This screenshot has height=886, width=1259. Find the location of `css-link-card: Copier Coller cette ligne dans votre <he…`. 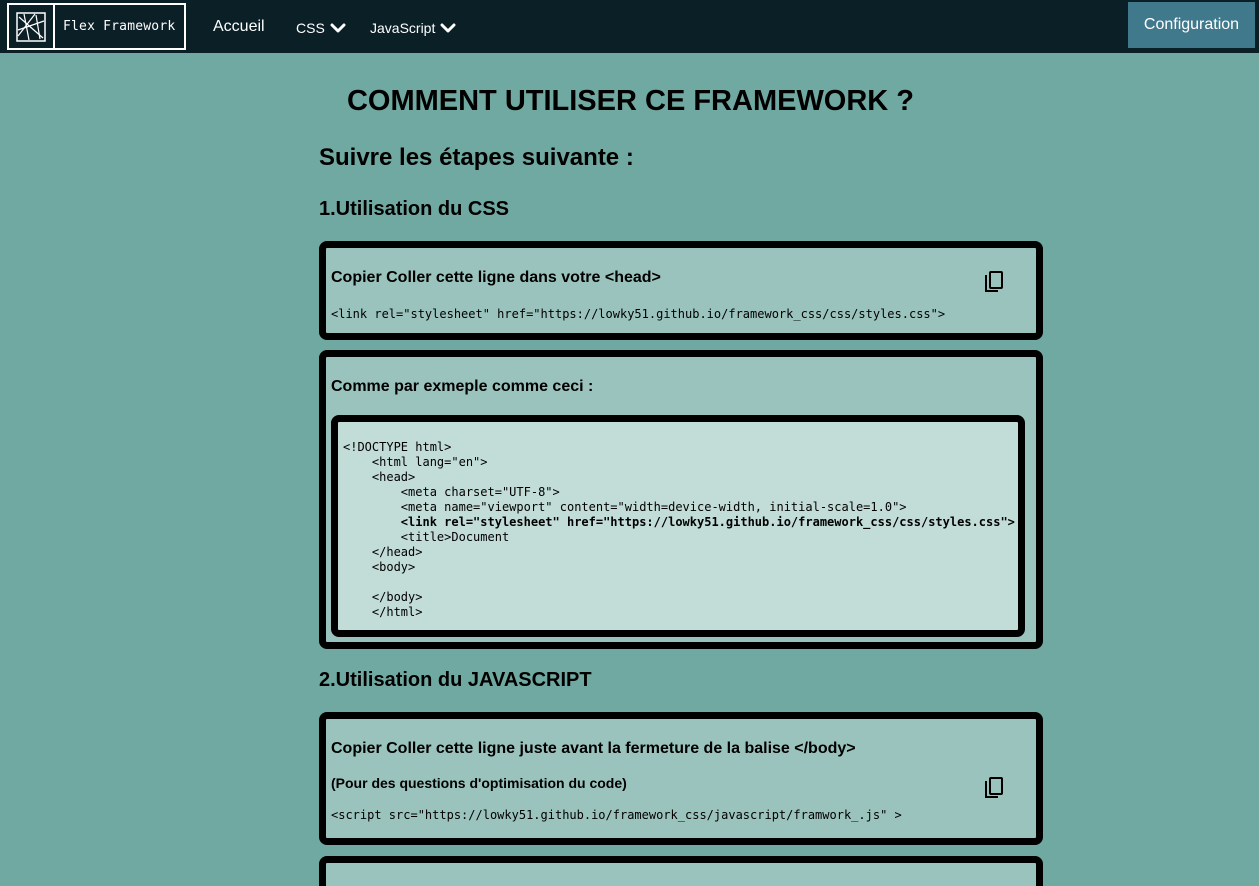

css-link-card: Copier Coller cette ligne dans votre <he… is located at coordinates (681, 290).